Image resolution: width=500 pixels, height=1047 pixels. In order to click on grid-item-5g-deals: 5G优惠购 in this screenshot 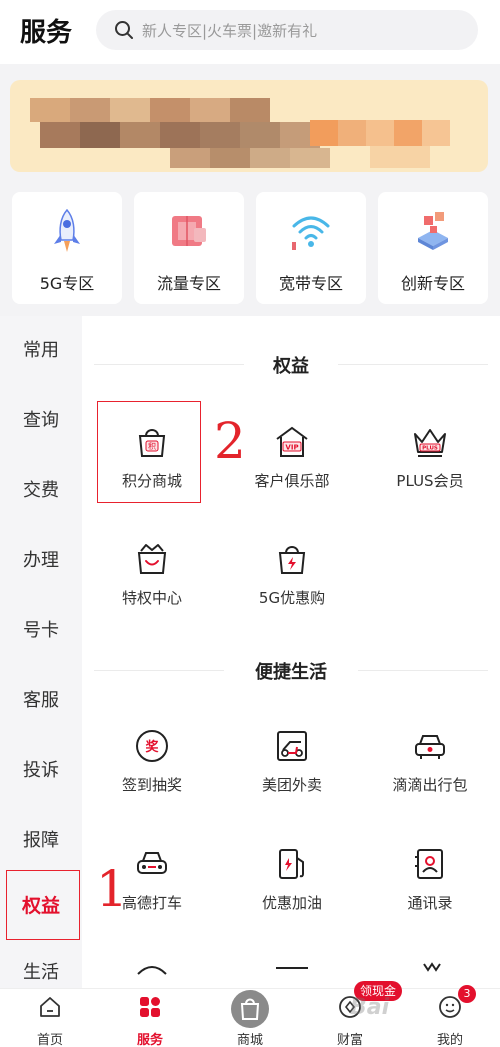, I will do `click(292, 591)`.